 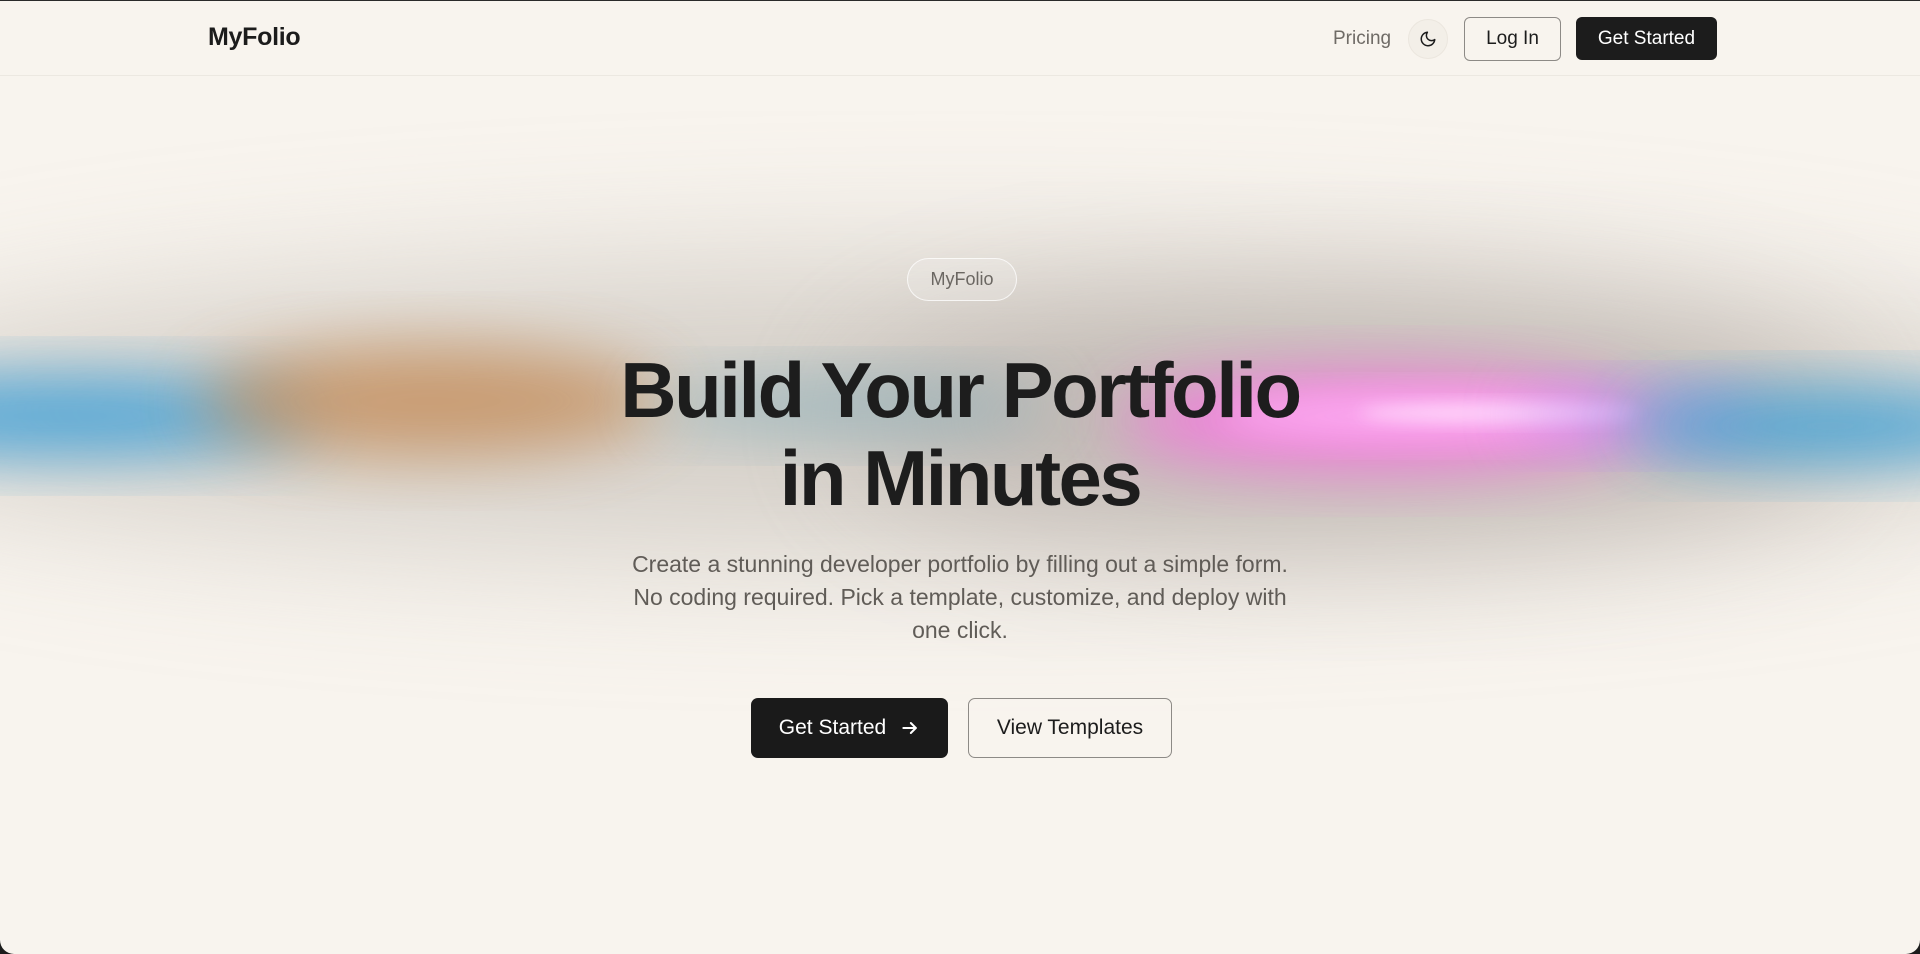 I want to click on headline-line-1: Build Your Portfolio, so click(x=961, y=390).